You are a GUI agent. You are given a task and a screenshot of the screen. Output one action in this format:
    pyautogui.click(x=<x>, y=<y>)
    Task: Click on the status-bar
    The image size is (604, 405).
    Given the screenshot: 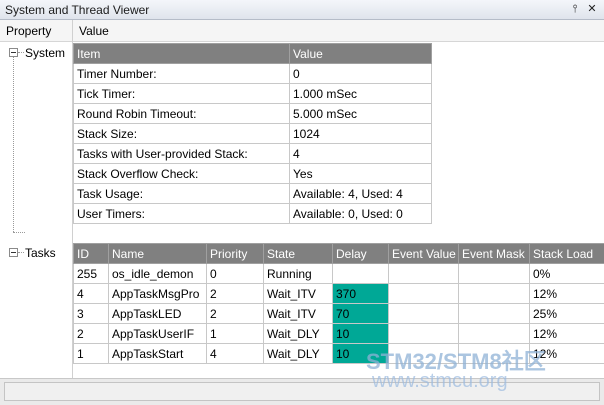 What is the action you would take?
    pyautogui.click(x=302, y=391)
    